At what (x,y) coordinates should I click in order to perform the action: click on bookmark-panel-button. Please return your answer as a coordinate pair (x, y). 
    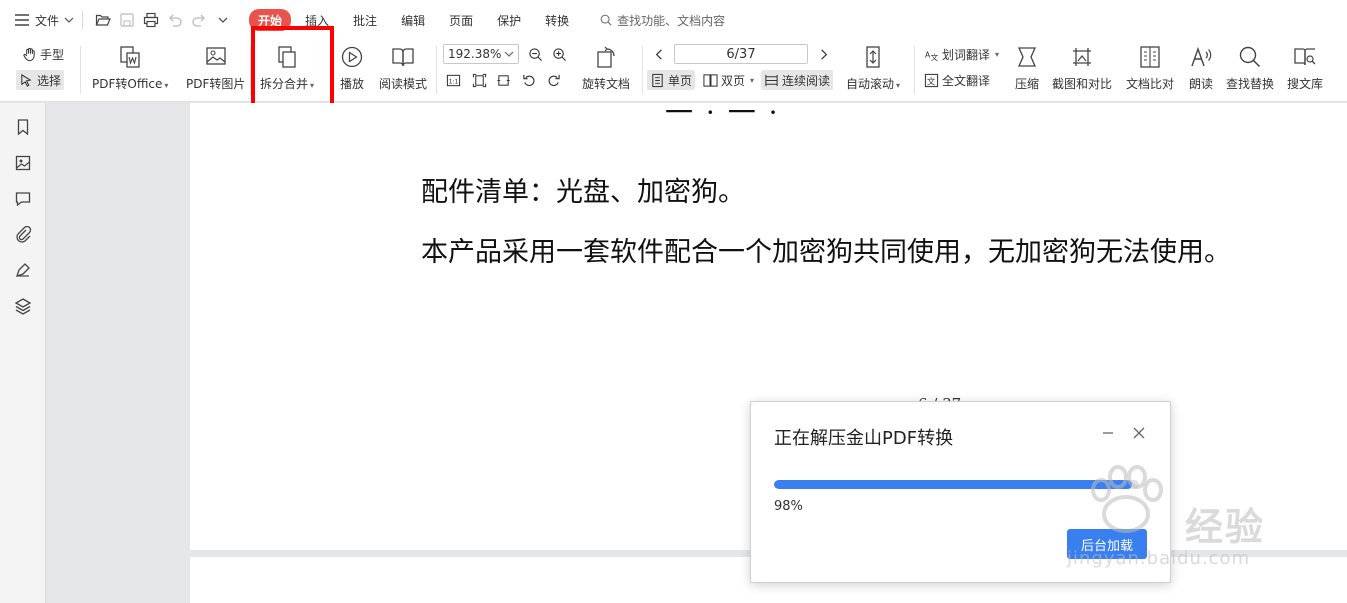
    Looking at the image, I should click on (23, 127).